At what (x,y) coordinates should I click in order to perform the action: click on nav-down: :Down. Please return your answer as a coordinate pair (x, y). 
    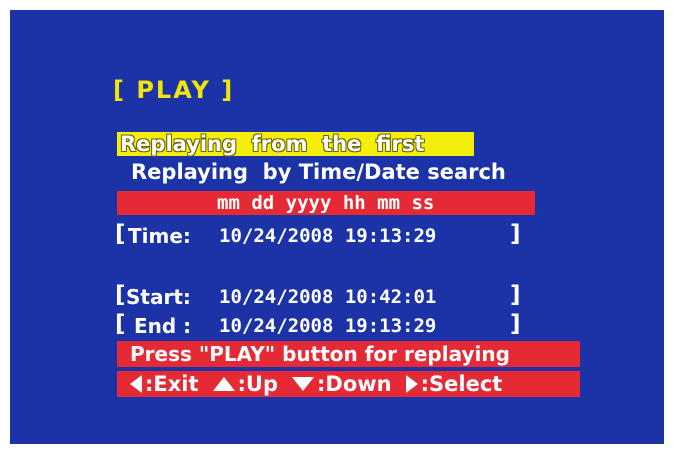
    Looking at the image, I should click on (342, 384).